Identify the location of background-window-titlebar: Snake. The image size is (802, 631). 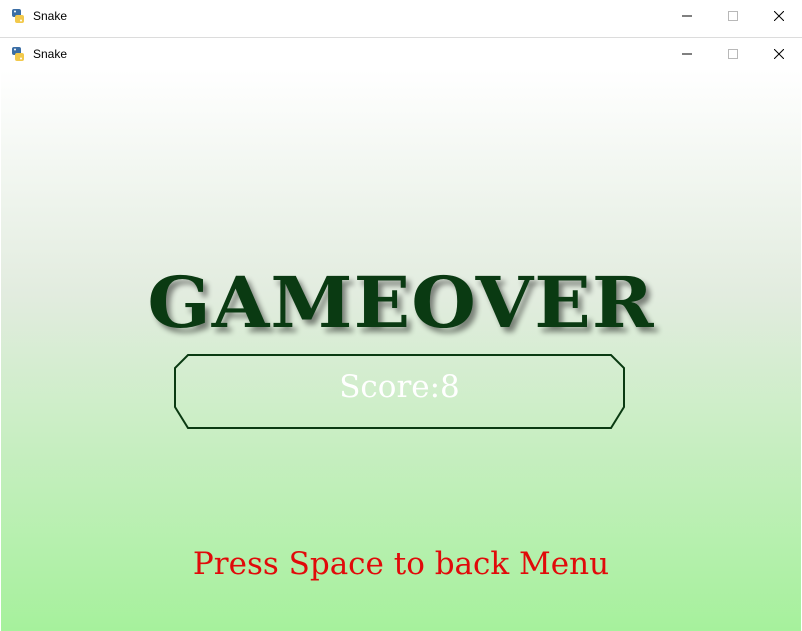
(401, 16).